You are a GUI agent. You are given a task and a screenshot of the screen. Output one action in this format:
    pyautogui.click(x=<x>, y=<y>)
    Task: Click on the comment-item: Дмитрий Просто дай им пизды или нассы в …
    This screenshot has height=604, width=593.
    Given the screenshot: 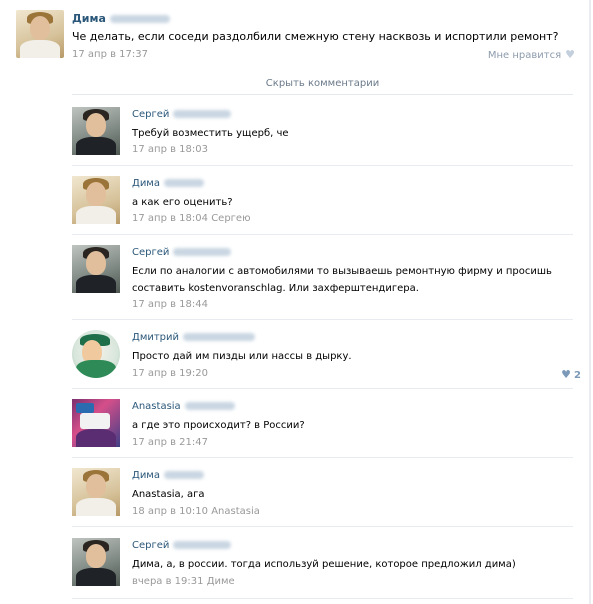 What is the action you would take?
    pyautogui.click(x=326, y=354)
    